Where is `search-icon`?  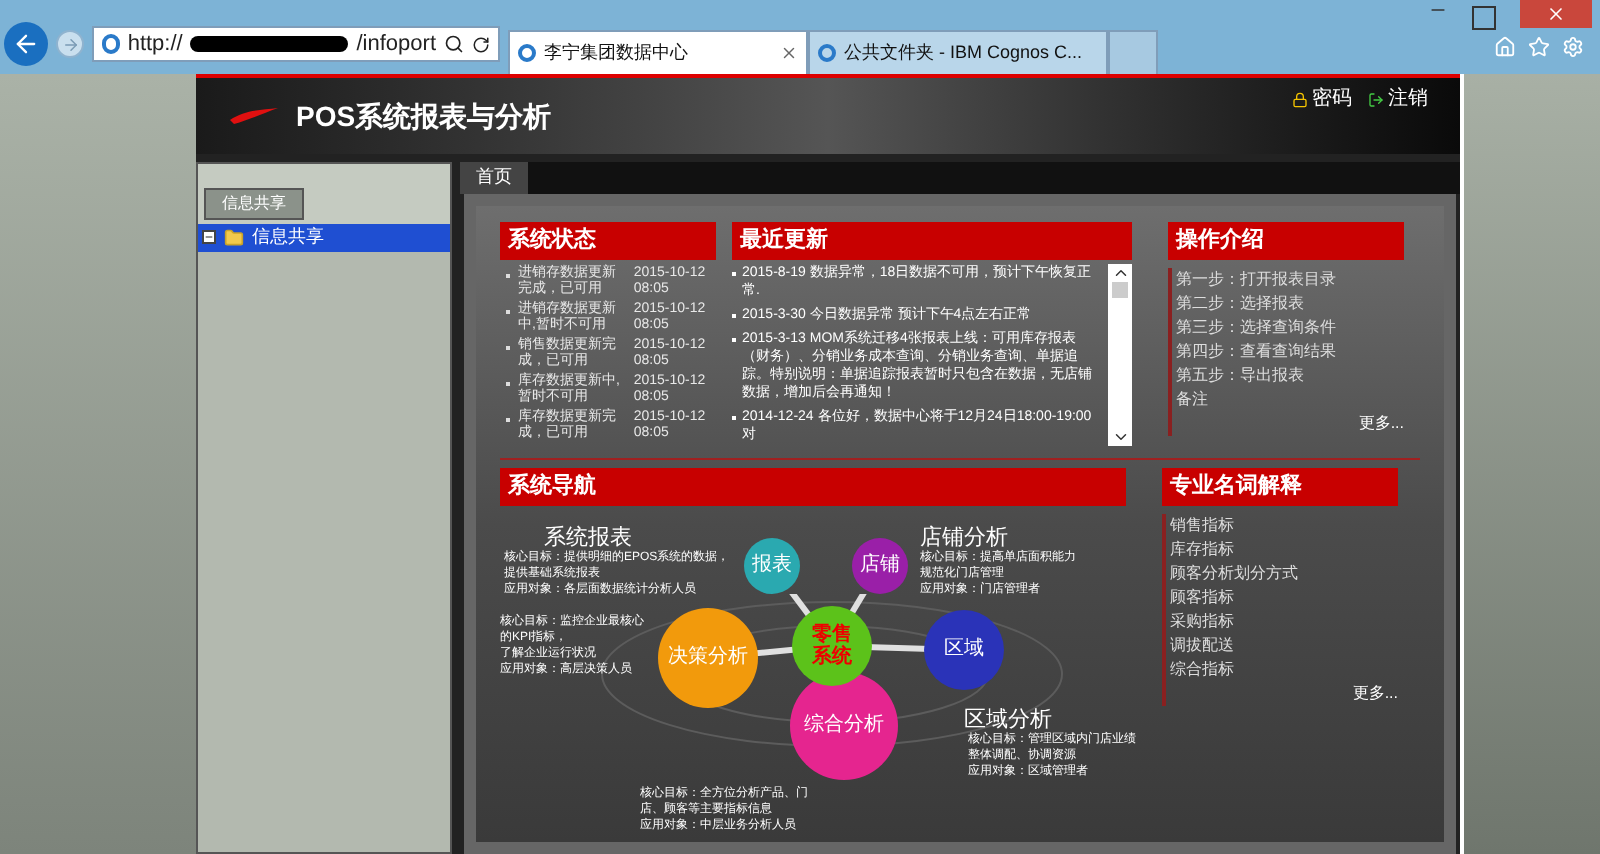
search-icon is located at coordinates (454, 44).